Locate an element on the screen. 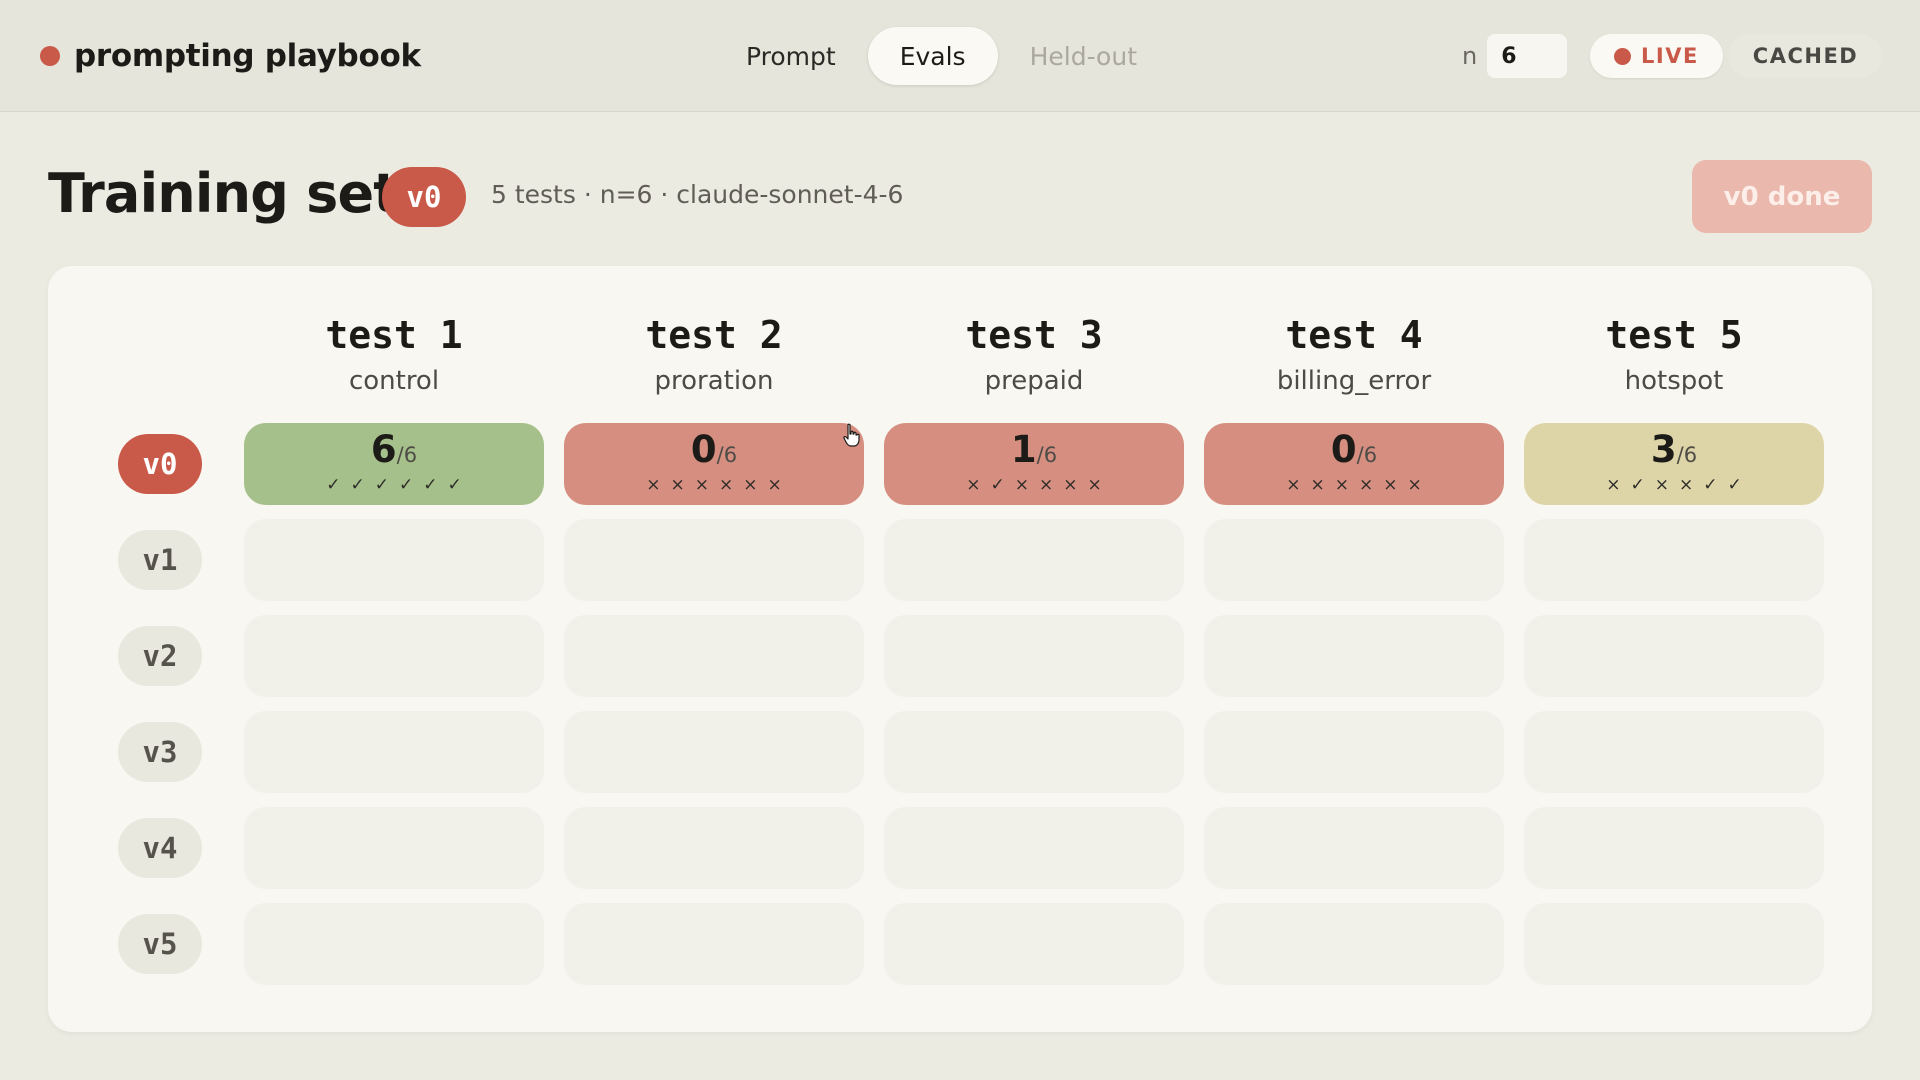  test-subtitle: proration is located at coordinates (714, 381).